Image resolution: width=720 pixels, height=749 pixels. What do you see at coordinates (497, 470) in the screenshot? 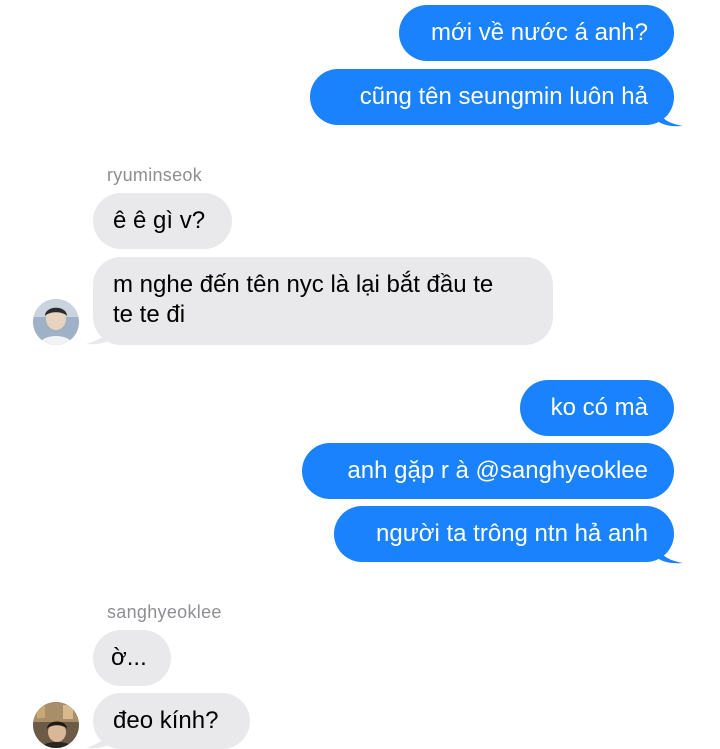
I see `message-text: anh gặp r à @sanghyeoklee` at bounding box center [497, 470].